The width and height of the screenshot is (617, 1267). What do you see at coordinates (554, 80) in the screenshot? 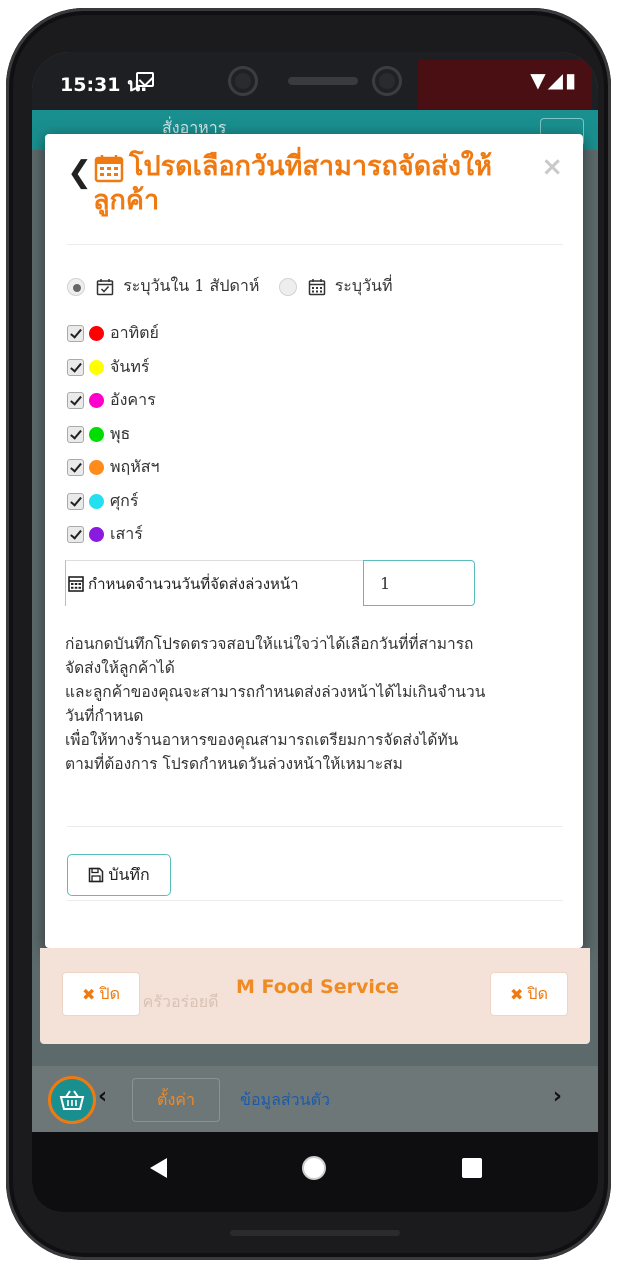
I see `signal-battery-icons: ▼◢▮` at bounding box center [554, 80].